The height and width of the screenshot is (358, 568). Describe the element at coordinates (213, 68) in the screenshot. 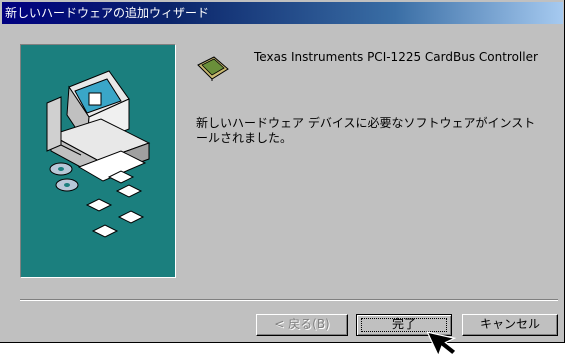

I see `pc-card-icon` at that location.